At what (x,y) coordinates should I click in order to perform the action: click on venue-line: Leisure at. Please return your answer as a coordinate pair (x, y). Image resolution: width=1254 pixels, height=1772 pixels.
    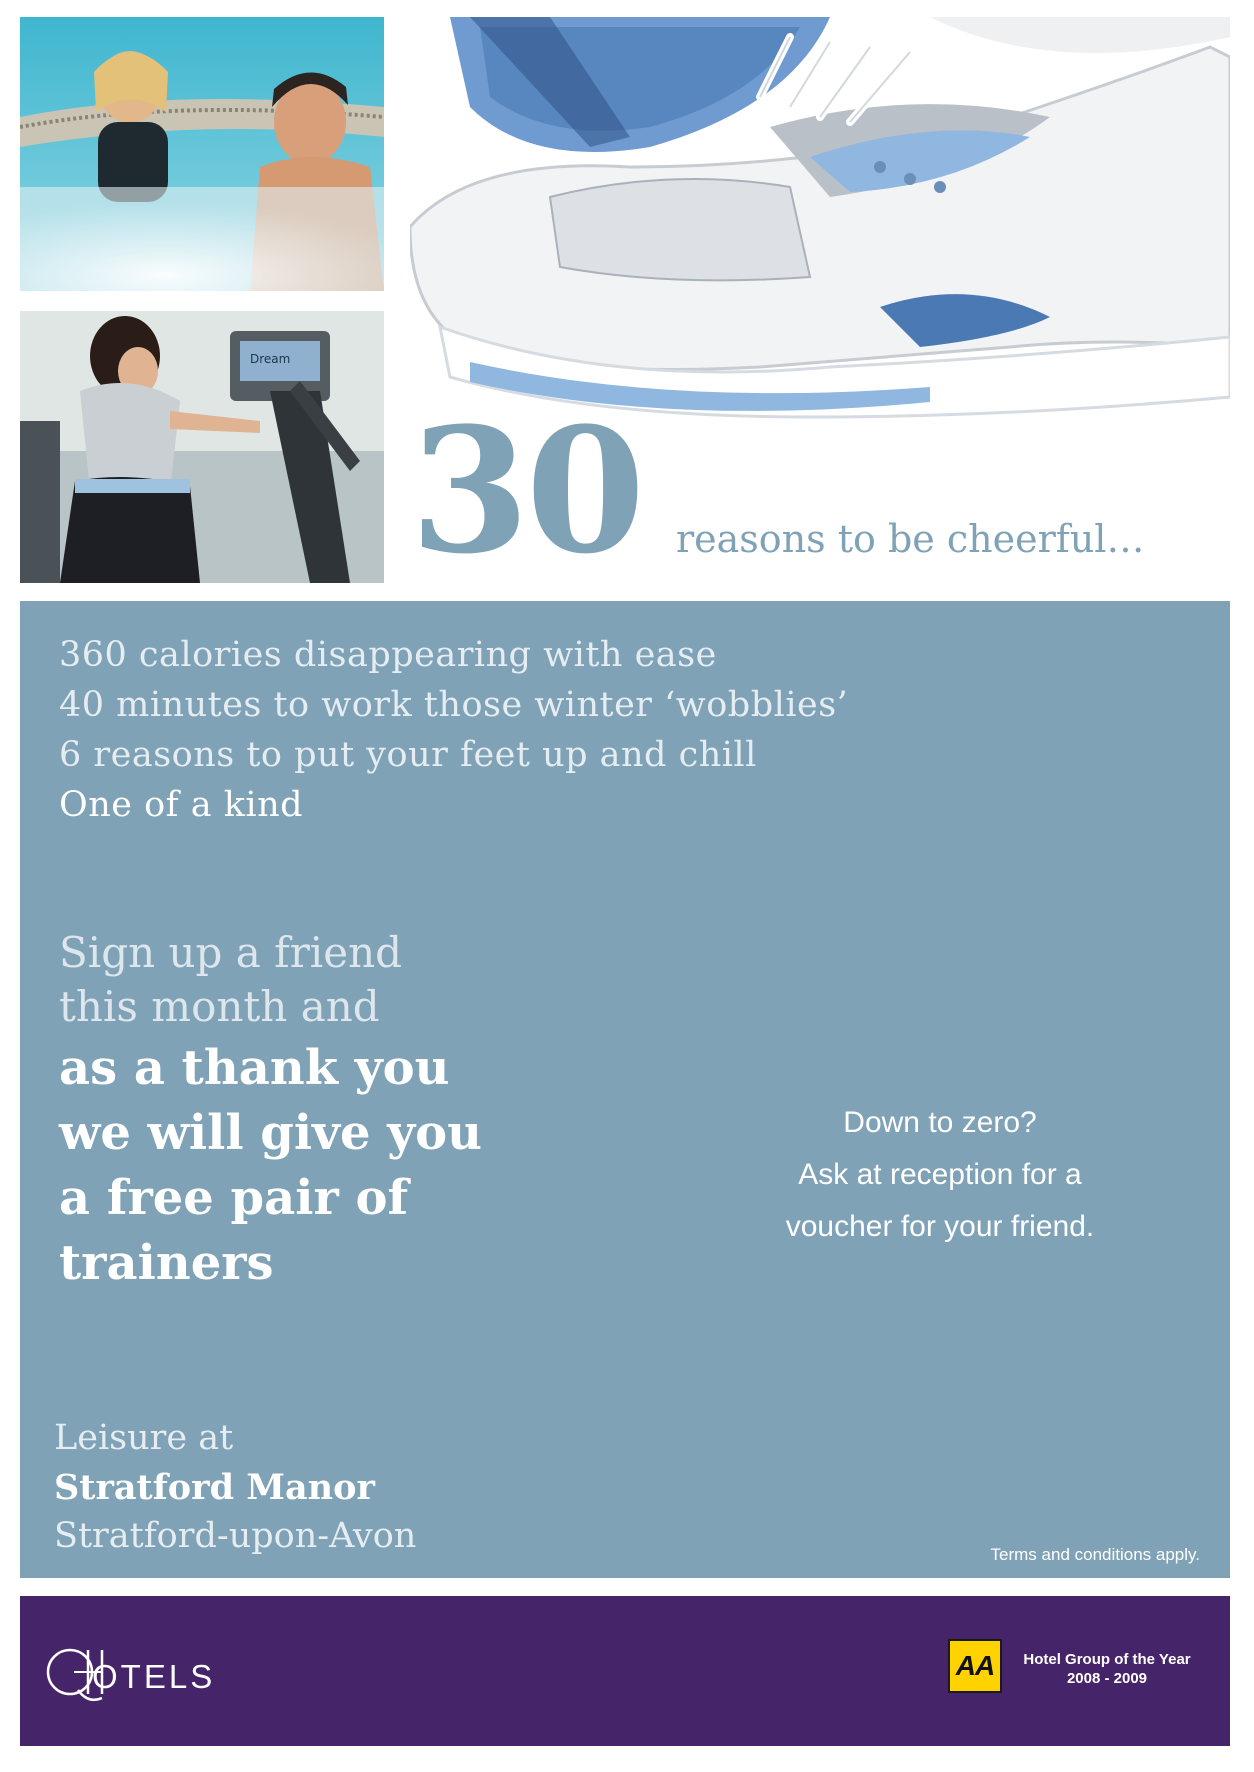
    Looking at the image, I should click on (144, 1438).